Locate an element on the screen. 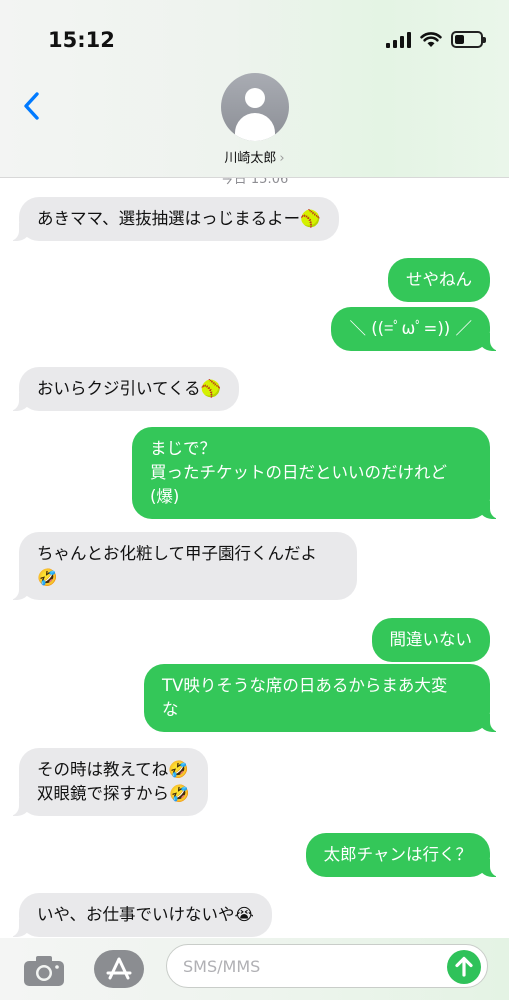  contact-name-button: 川崎太郎 › is located at coordinates (254, 156).